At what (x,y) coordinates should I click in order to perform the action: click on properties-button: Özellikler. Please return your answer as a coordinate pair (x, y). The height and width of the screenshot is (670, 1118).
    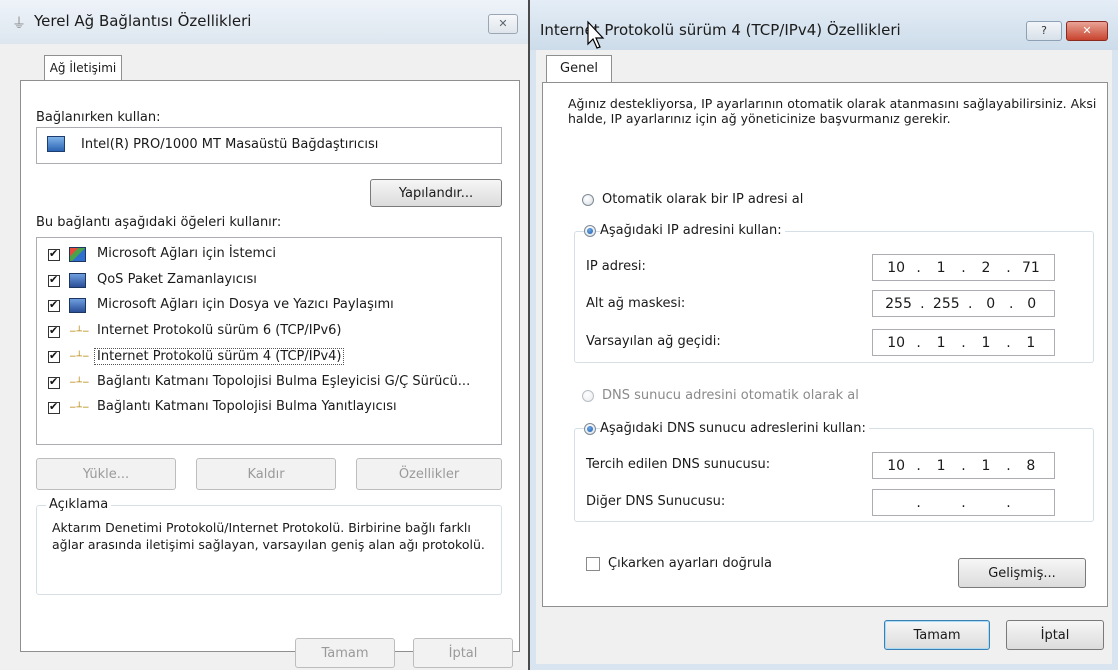
    Looking at the image, I should click on (429, 474).